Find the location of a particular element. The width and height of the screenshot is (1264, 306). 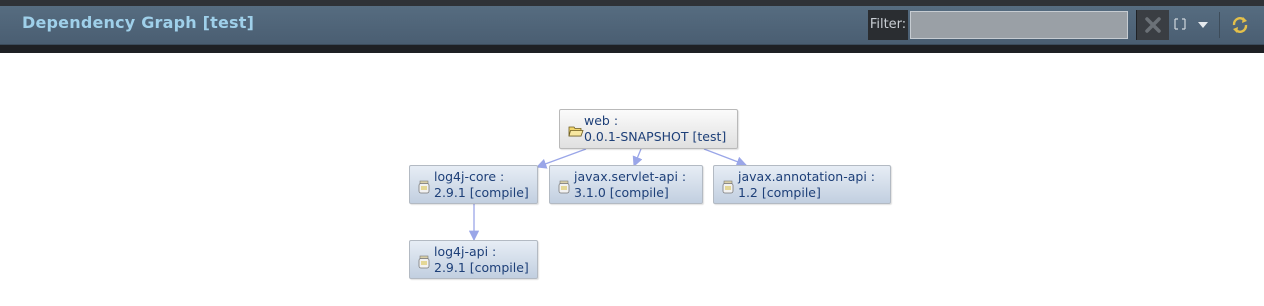

clear-filter-button is located at coordinates (1152, 25).